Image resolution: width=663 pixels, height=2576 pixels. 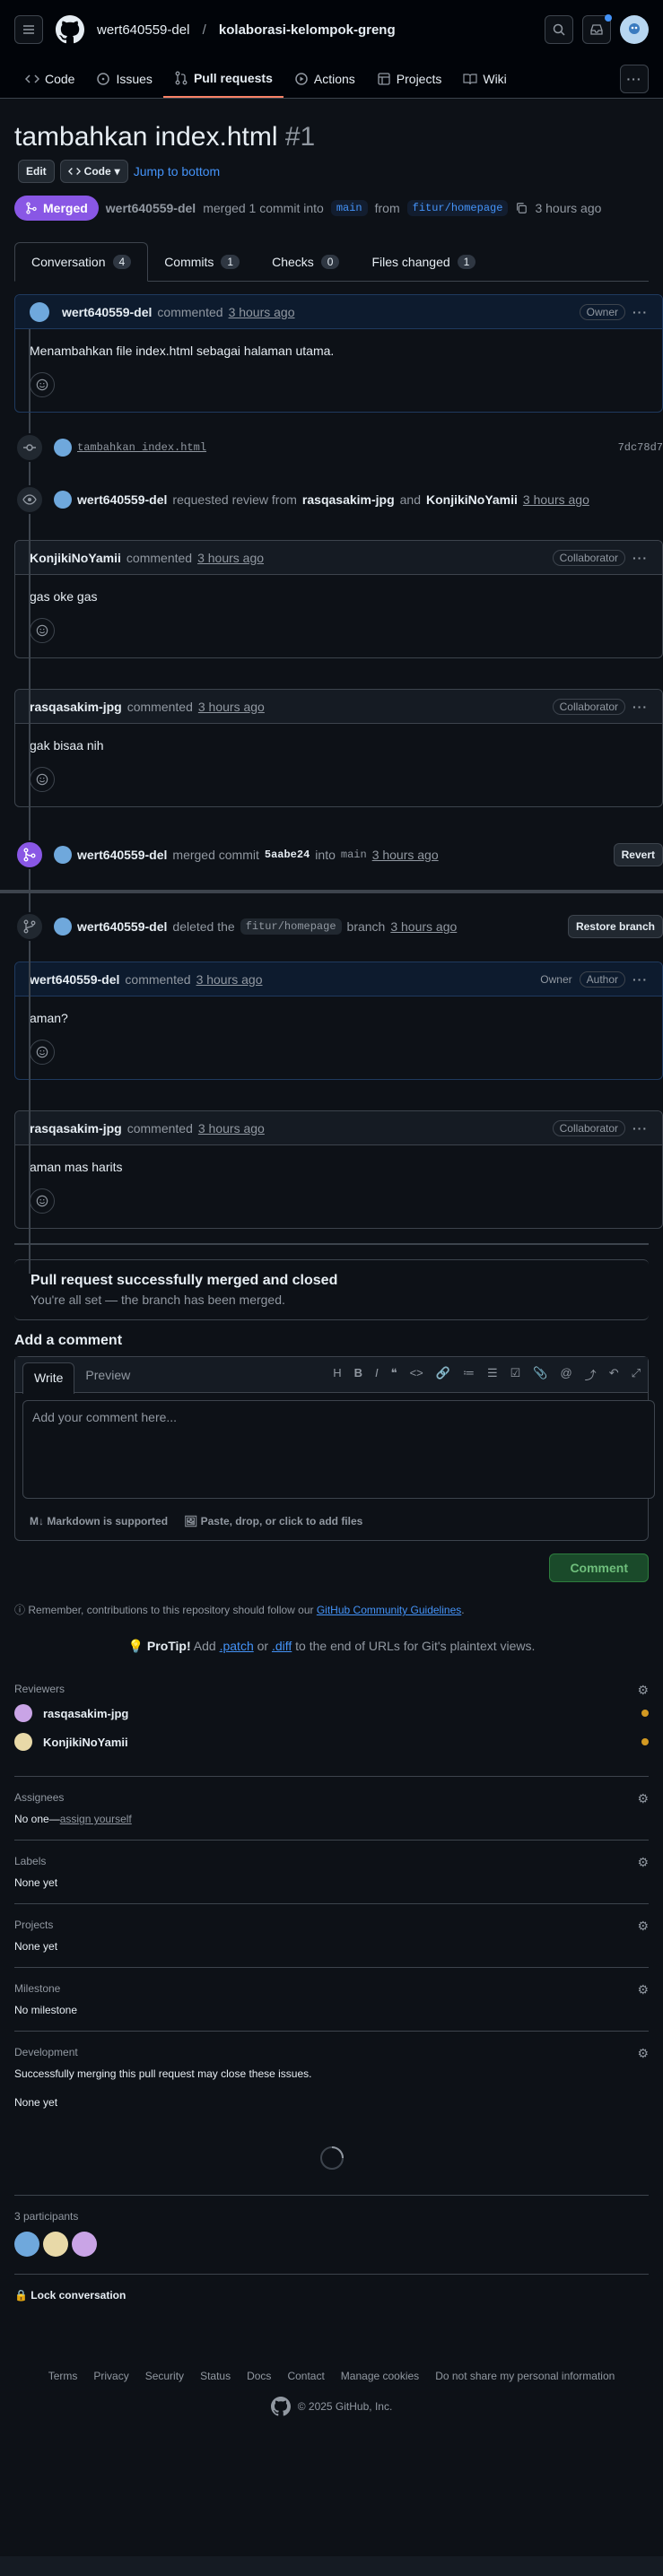 I want to click on jump-to-bottom-link: Jump to bottom, so click(x=177, y=171).